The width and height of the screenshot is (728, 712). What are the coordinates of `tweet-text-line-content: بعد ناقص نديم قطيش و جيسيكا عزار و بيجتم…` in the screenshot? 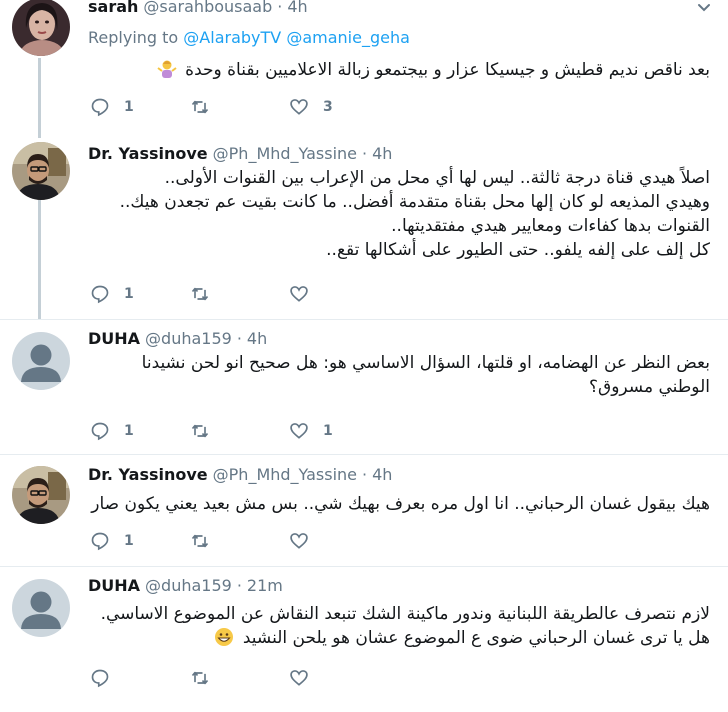 It's located at (447, 70).